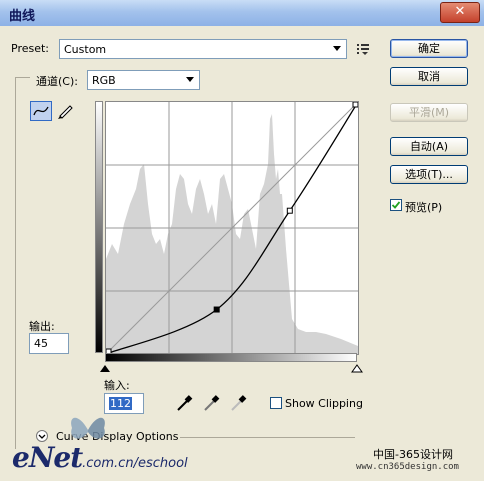  What do you see at coordinates (276, 403) in the screenshot?
I see `show-clipping-checkbox` at bounding box center [276, 403].